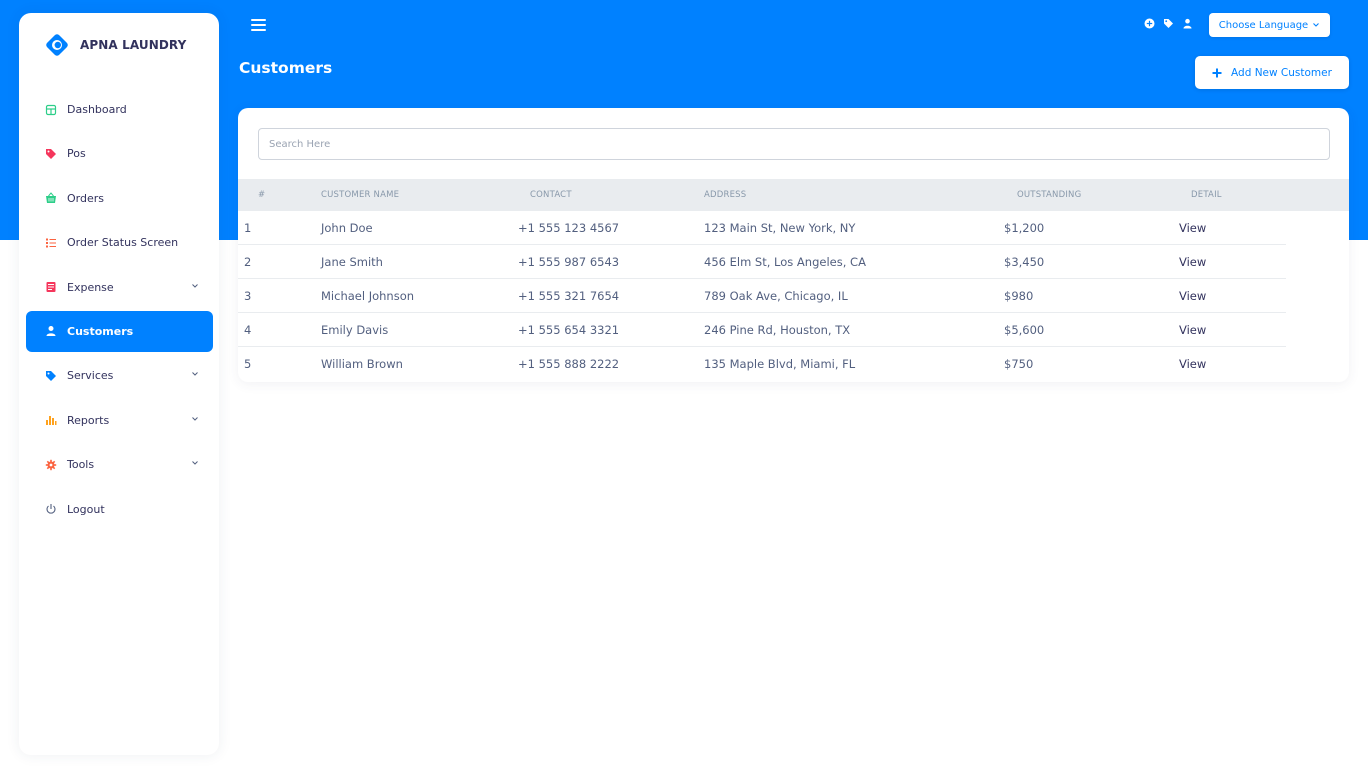  Describe the element at coordinates (352, 262) in the screenshot. I see `customer-name: Jane Smith` at that location.